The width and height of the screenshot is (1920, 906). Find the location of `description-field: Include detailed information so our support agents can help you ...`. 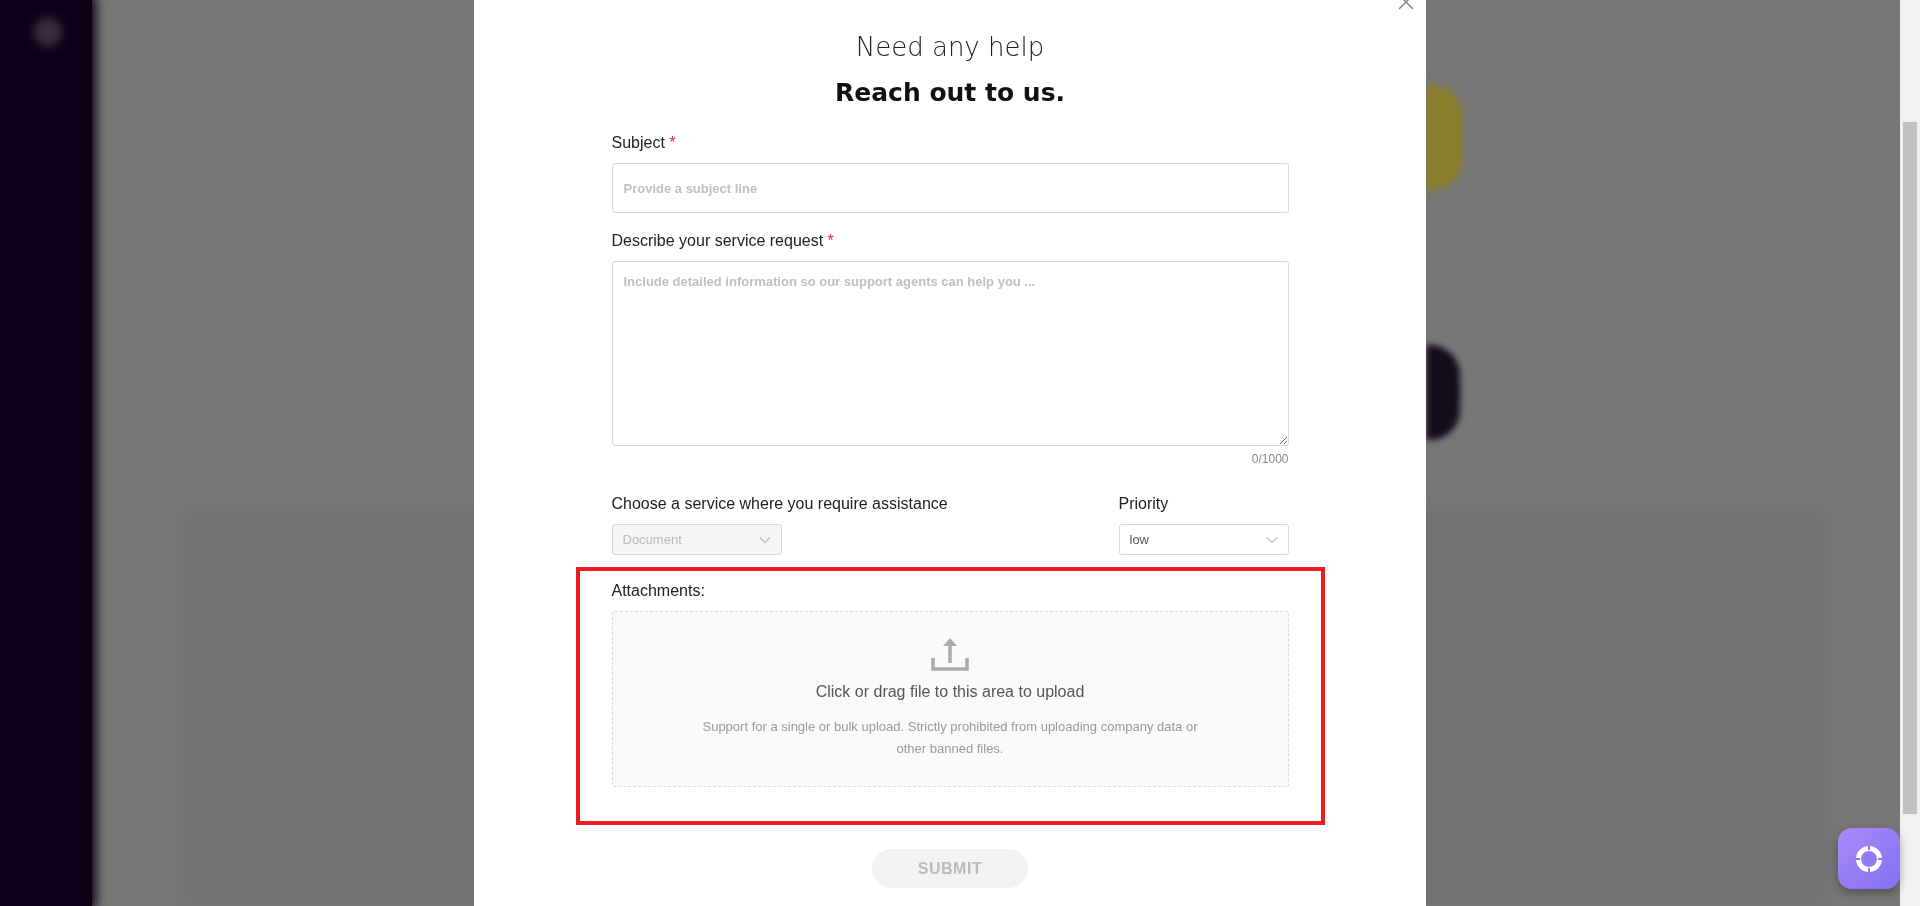

description-field: Include detailed information so our support agents can help you ... is located at coordinates (950, 353).